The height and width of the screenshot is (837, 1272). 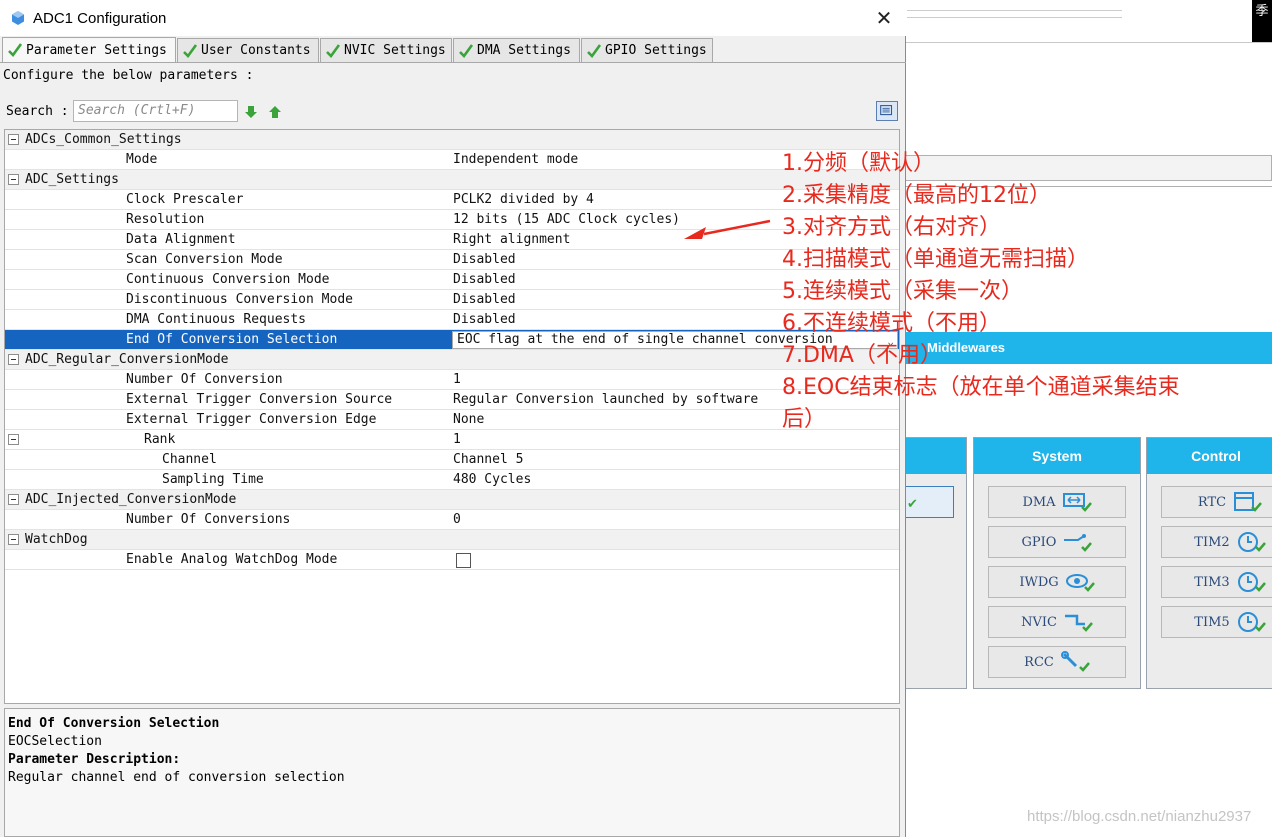 What do you see at coordinates (884, 18) in the screenshot?
I see `close-button: ✕` at bounding box center [884, 18].